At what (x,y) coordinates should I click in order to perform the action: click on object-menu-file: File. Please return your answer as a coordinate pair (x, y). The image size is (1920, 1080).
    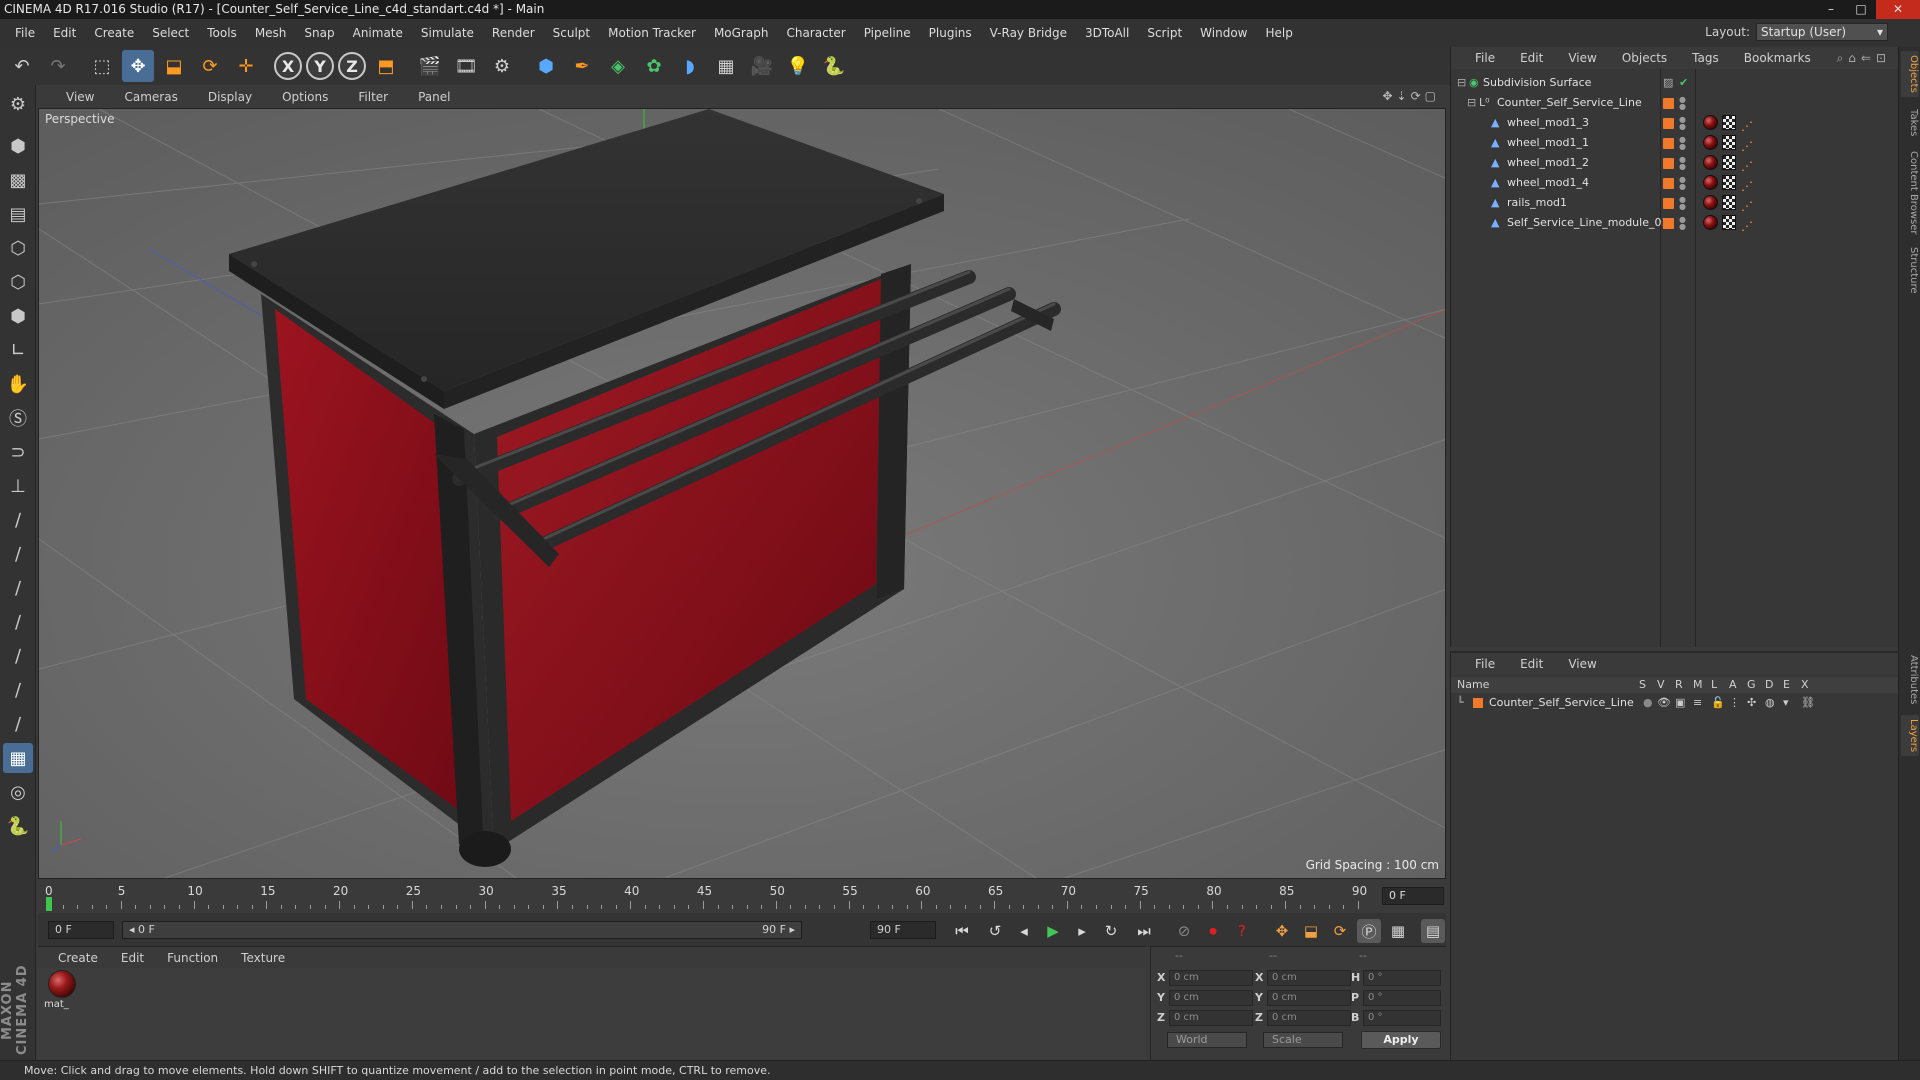
    Looking at the image, I should click on (1481, 58).